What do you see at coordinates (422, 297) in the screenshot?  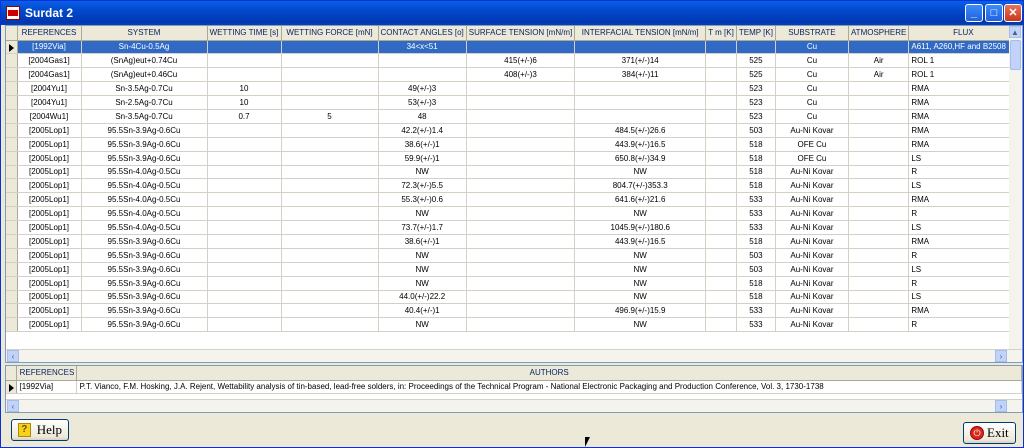 I see `table-cell: 44.0(+/-)22.2` at bounding box center [422, 297].